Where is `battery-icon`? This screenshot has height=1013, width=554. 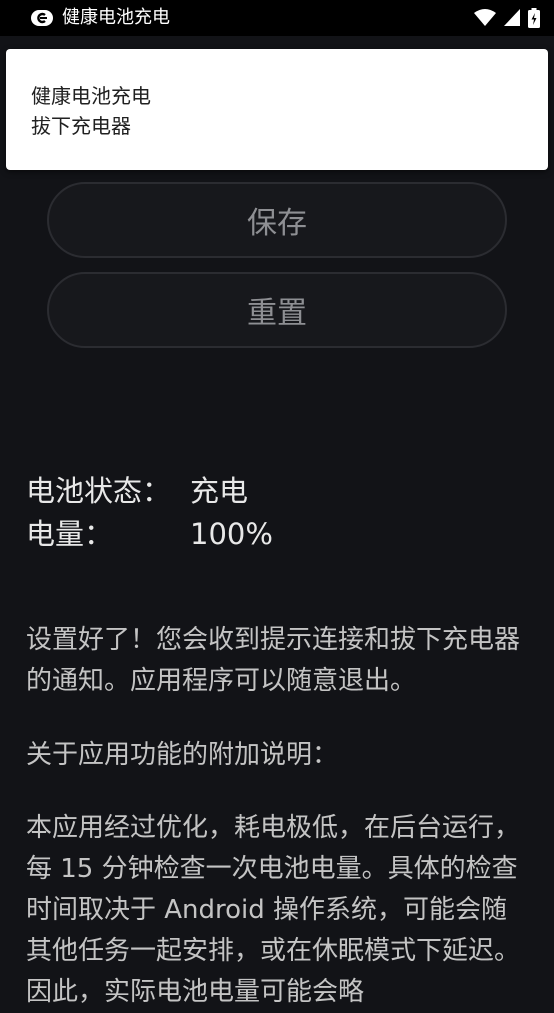
battery-icon is located at coordinates (534, 18).